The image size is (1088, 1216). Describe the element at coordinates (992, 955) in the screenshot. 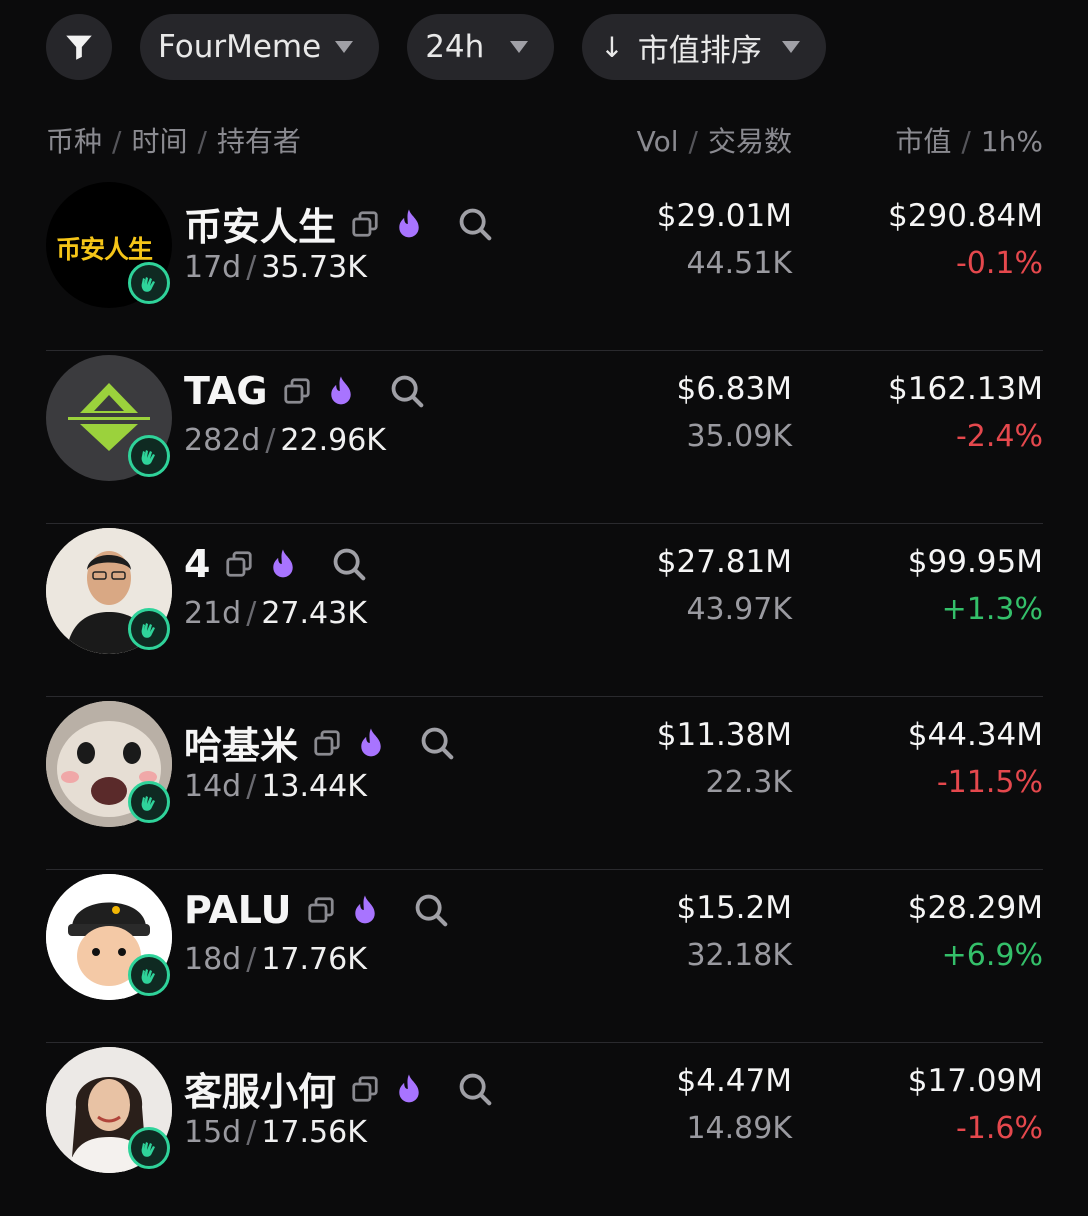

I see `token-change: +6.9%` at that location.